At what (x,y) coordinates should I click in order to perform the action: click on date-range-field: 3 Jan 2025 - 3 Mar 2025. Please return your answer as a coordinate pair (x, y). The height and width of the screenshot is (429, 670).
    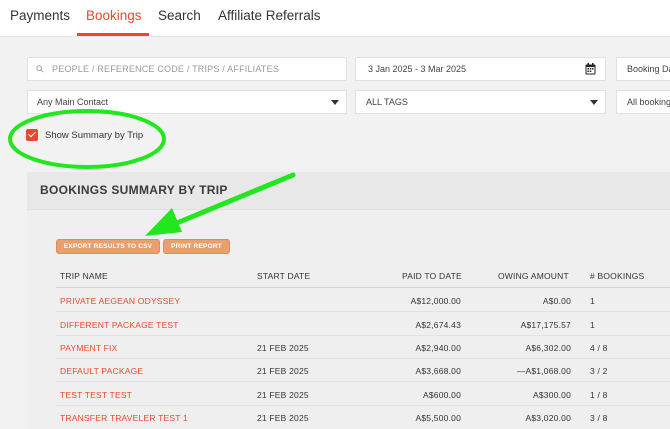
    Looking at the image, I should click on (480, 69).